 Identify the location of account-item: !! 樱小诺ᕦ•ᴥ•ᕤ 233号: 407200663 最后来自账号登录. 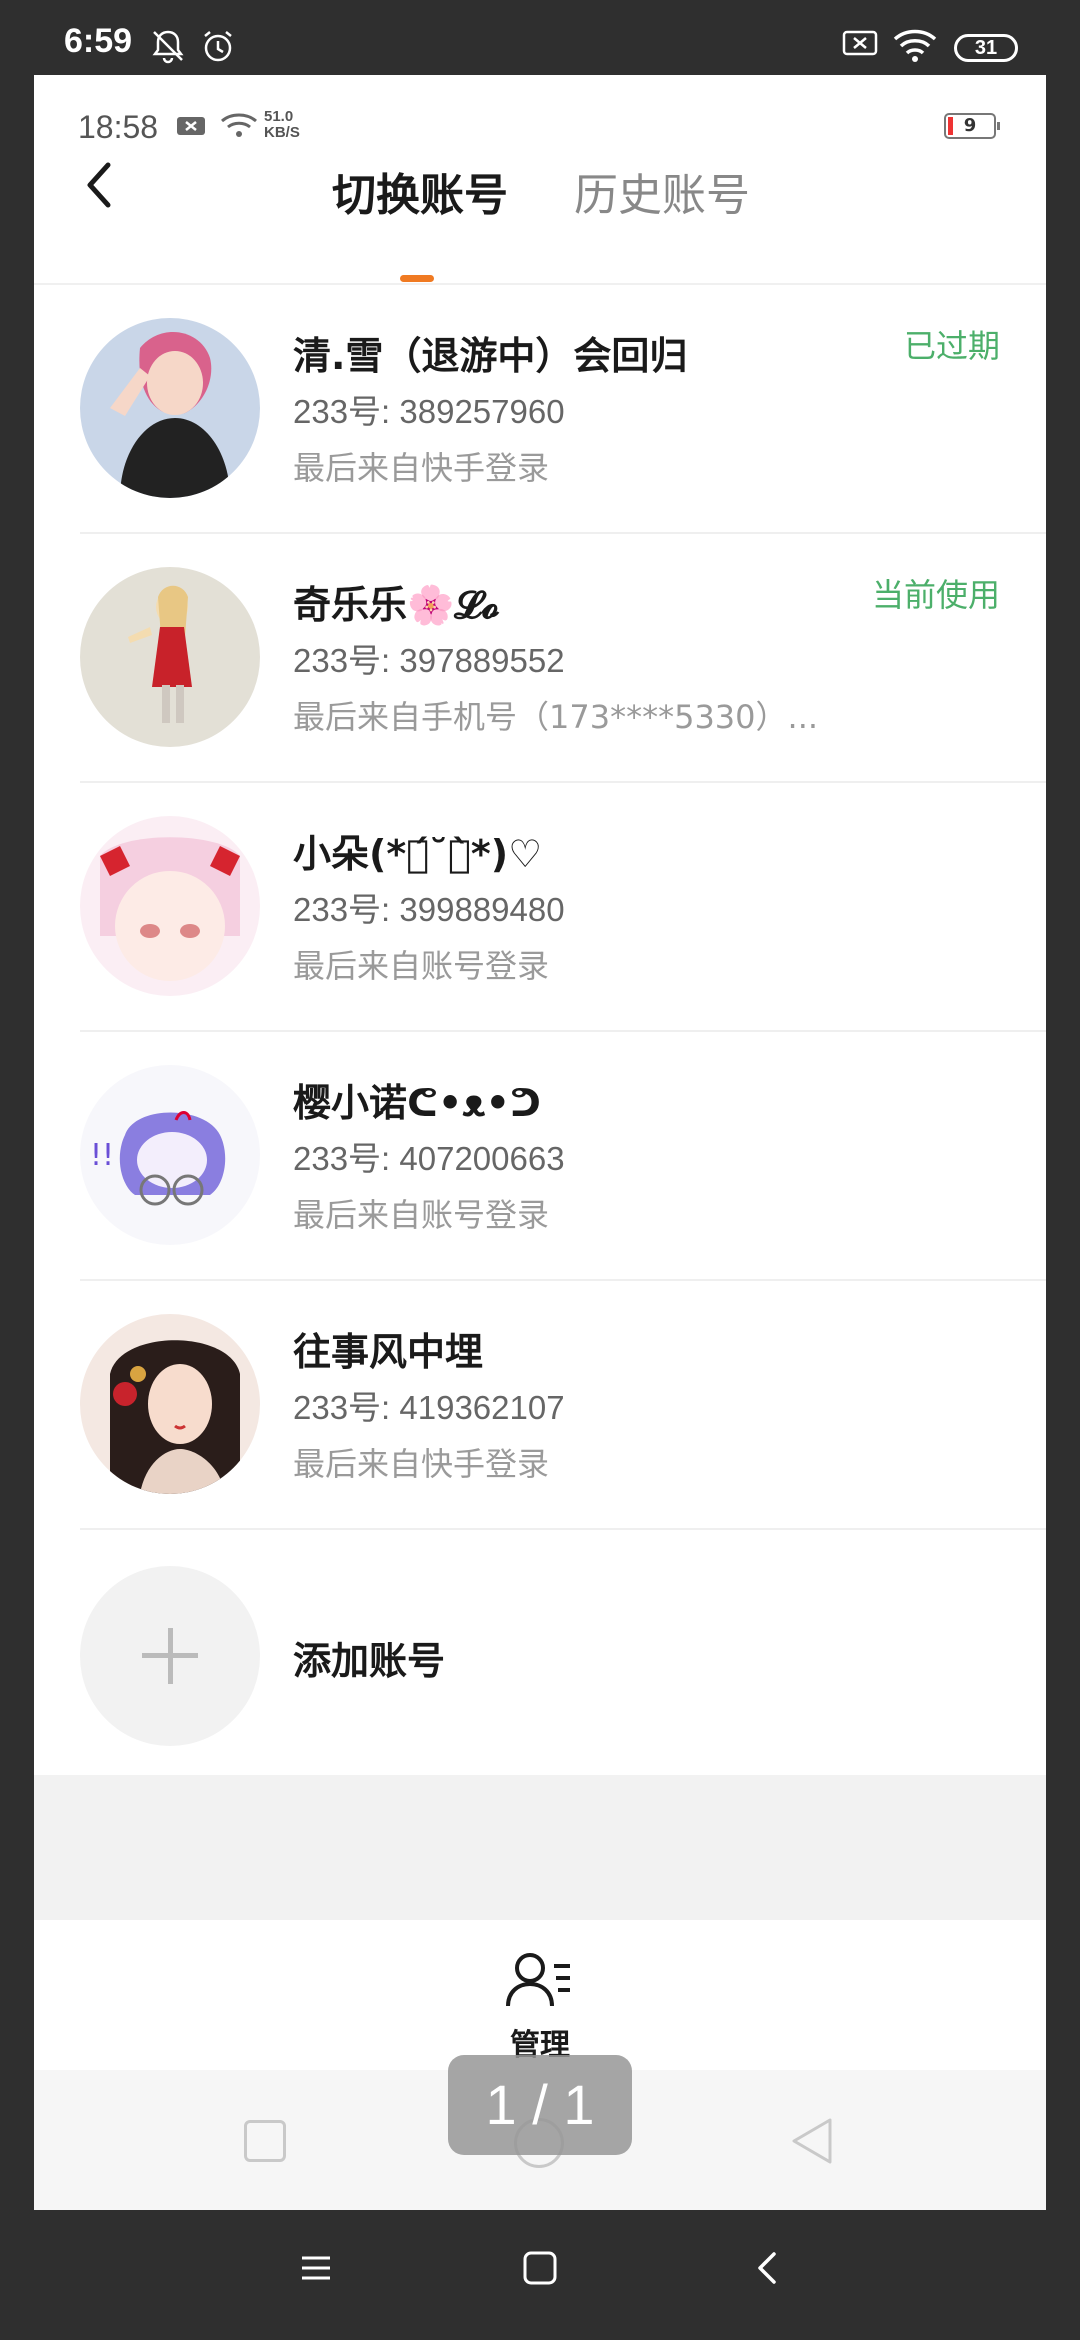
(540, 1156).